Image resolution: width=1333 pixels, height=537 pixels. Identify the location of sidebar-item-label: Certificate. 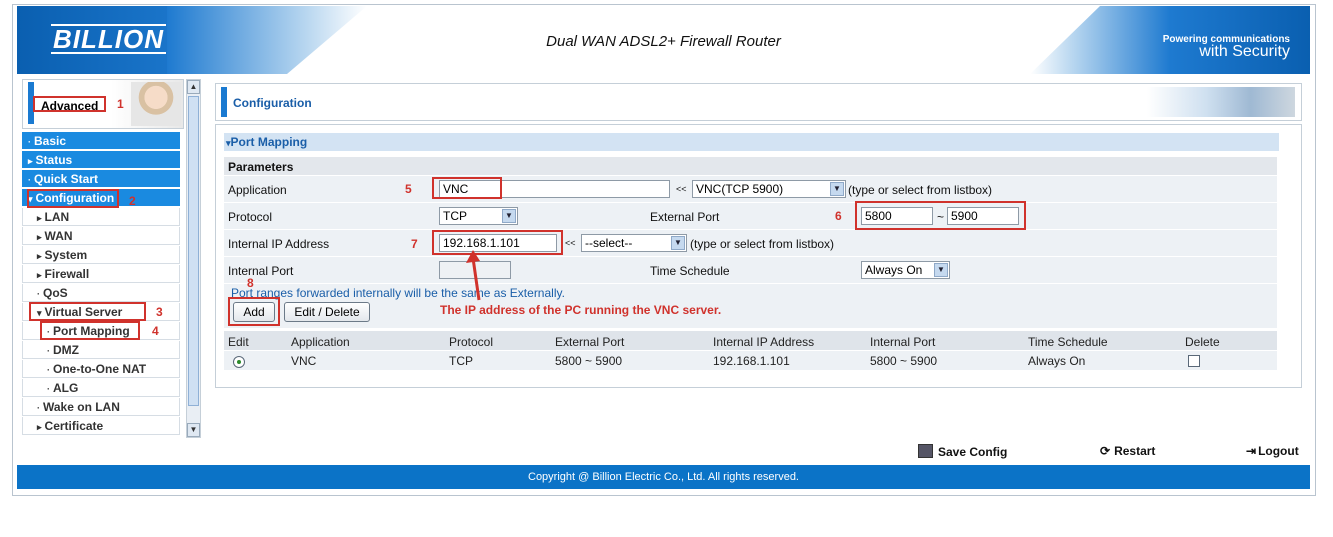
(74, 426).